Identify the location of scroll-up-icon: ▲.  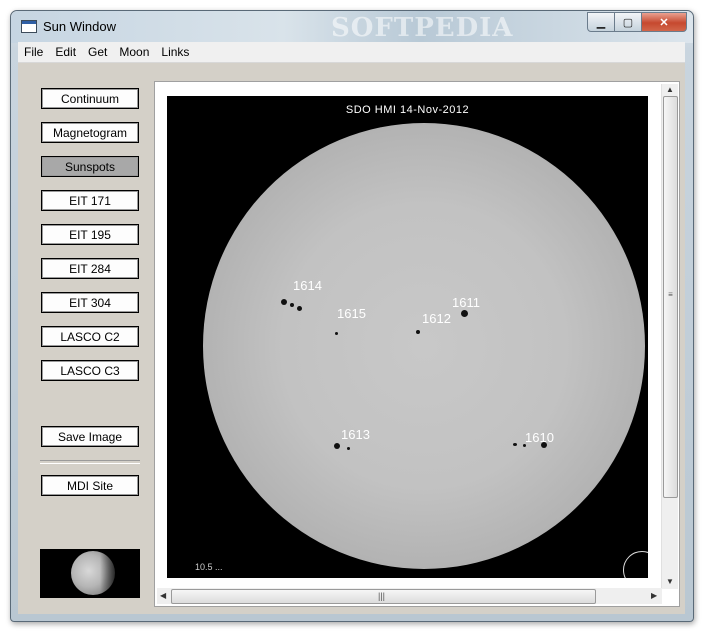
(670, 89).